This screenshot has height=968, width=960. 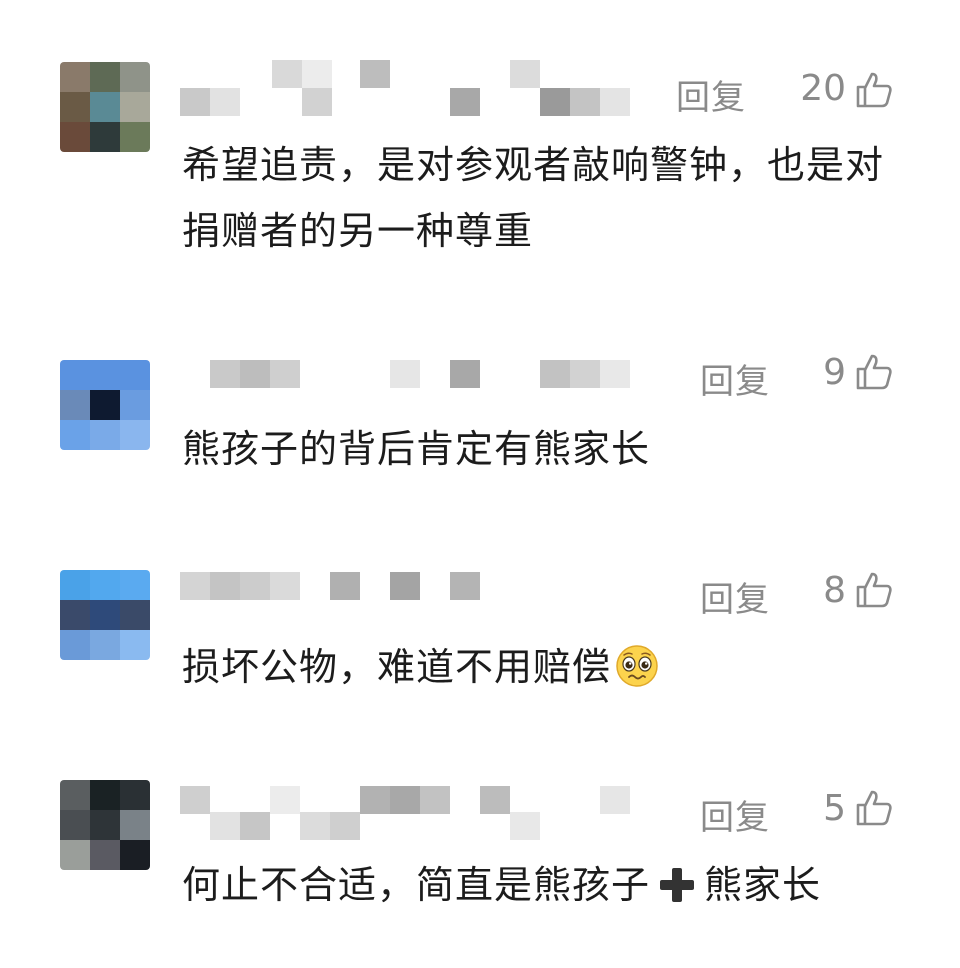 I want to click on pleading-face-icon, so click(x=637, y=666).